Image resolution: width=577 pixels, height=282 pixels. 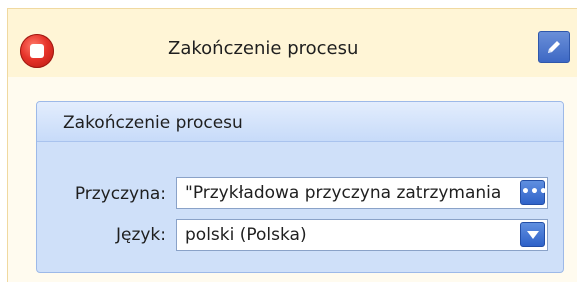 I want to click on chevron-down-icon, so click(x=533, y=235).